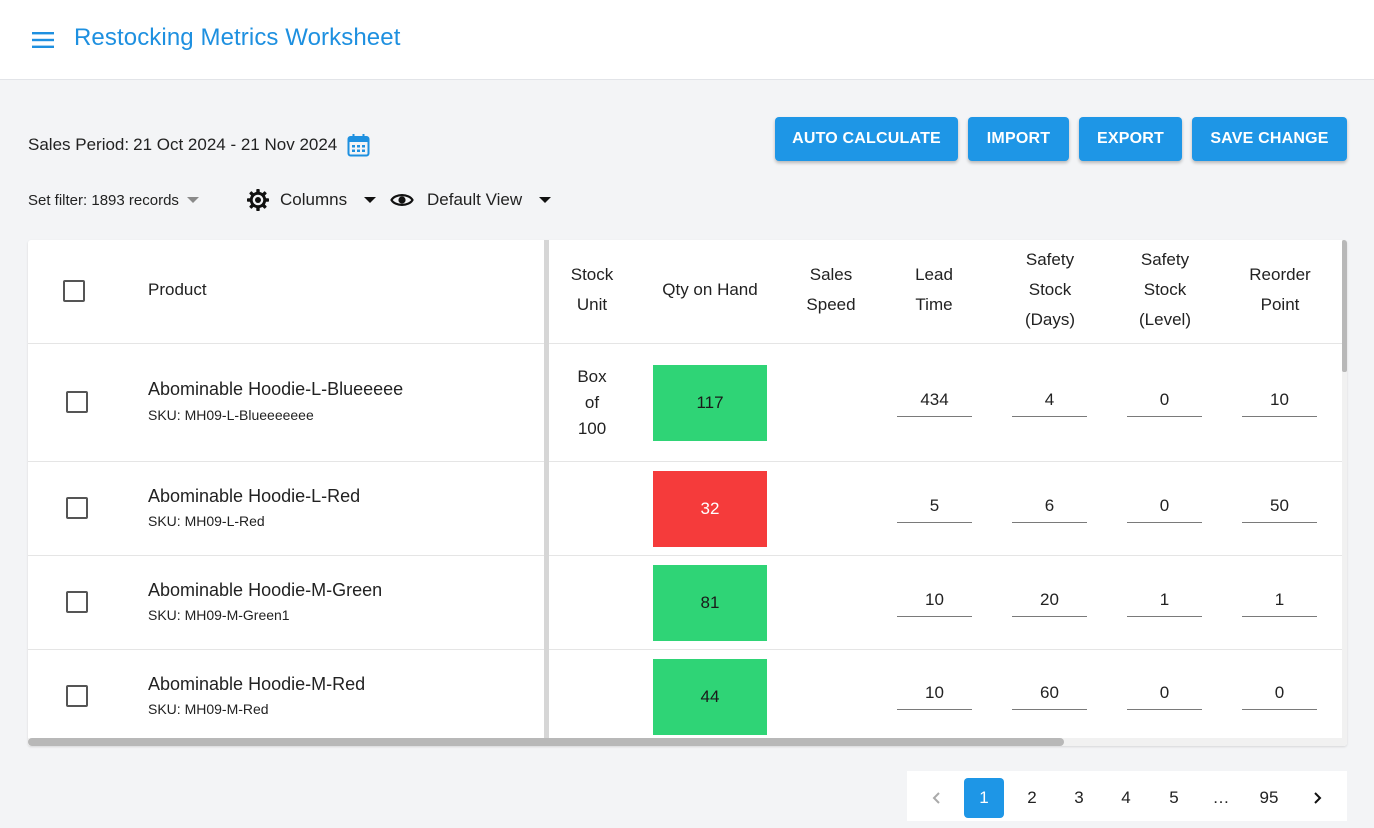  Describe the element at coordinates (546, 742) in the screenshot. I see `horizontal-scrollbar-thumb` at that location.